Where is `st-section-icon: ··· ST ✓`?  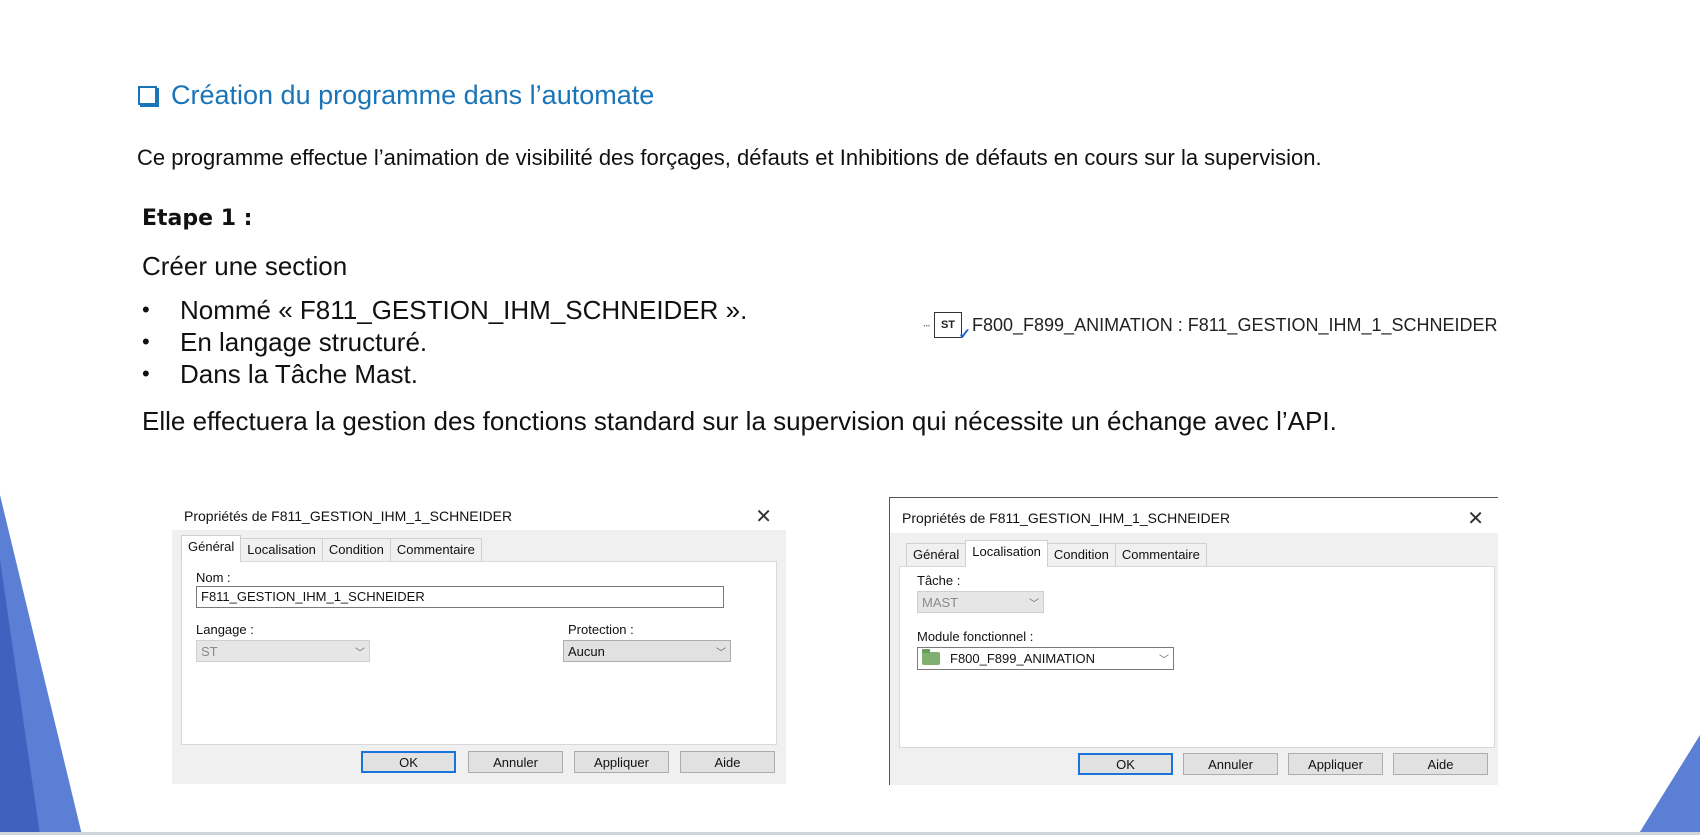
st-section-icon: ··· ST ✓ is located at coordinates (947, 327).